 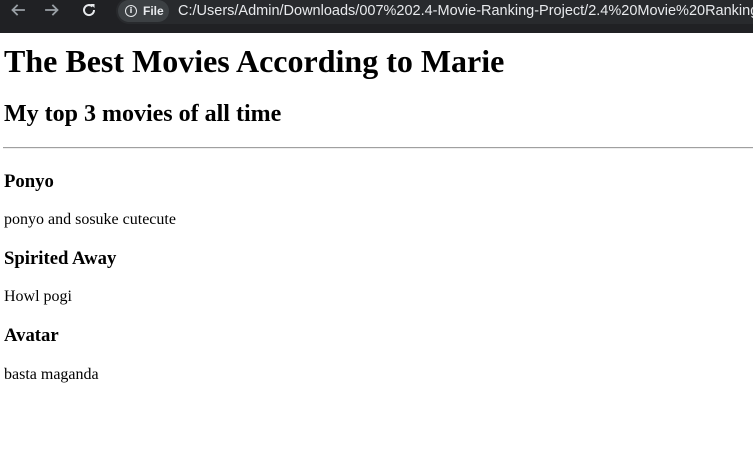 What do you see at coordinates (131, 11) in the screenshot?
I see `info-icon: i` at bounding box center [131, 11].